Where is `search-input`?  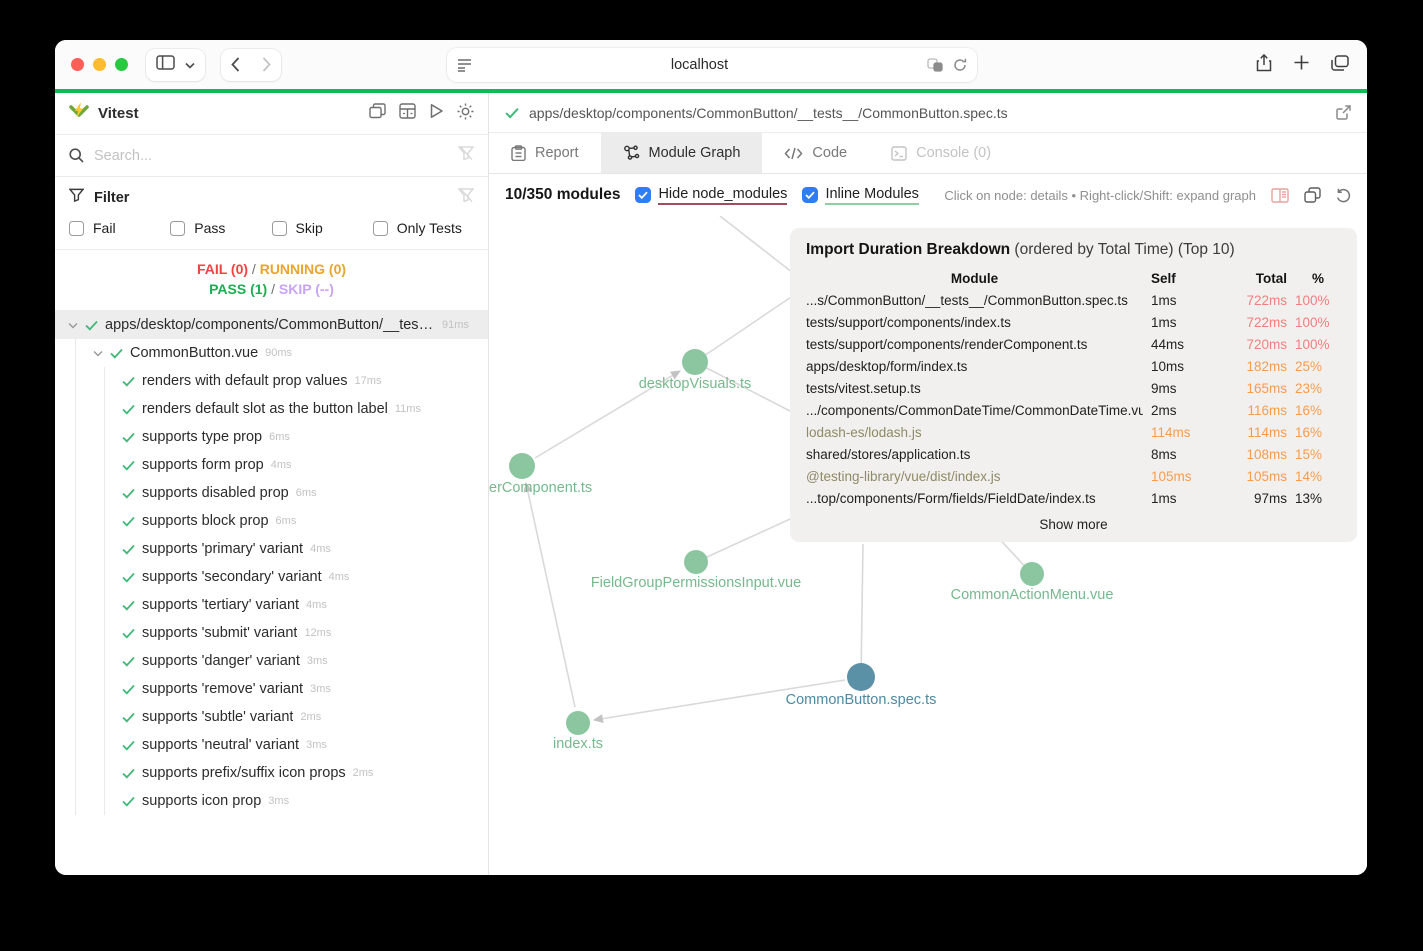 search-input is located at coordinates (271, 155).